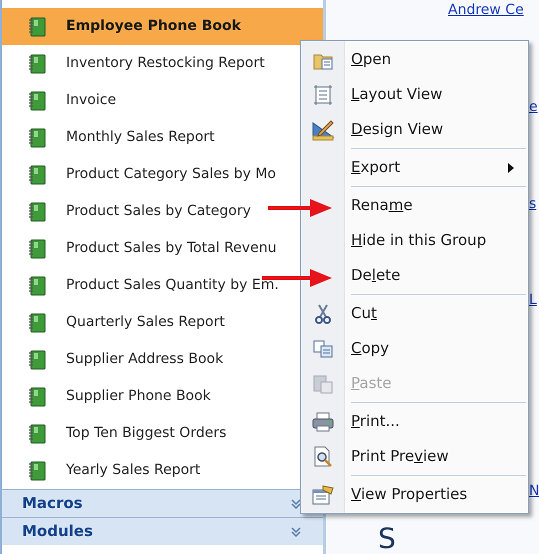 The width and height of the screenshot is (539, 554). Describe the element at coordinates (162, 322) in the screenshot. I see `report-item: Quarterly Sales Report` at that location.